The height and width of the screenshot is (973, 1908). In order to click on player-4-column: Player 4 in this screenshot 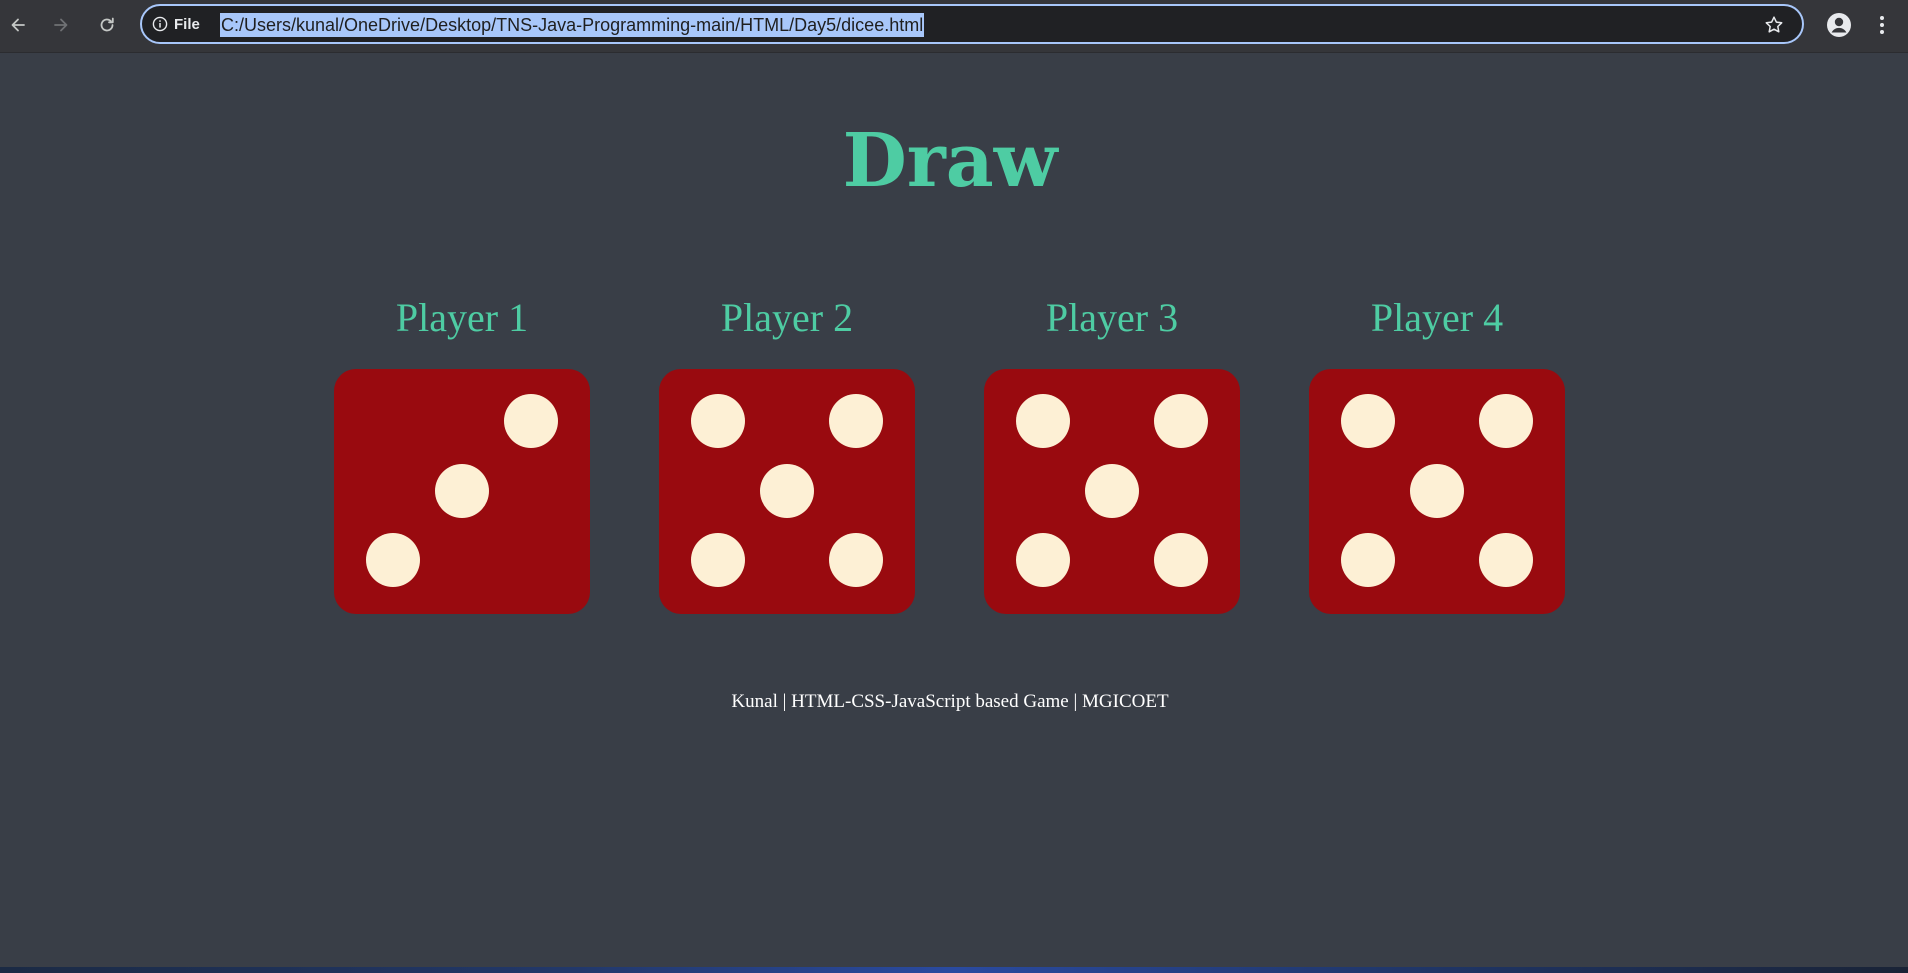, I will do `click(1437, 453)`.